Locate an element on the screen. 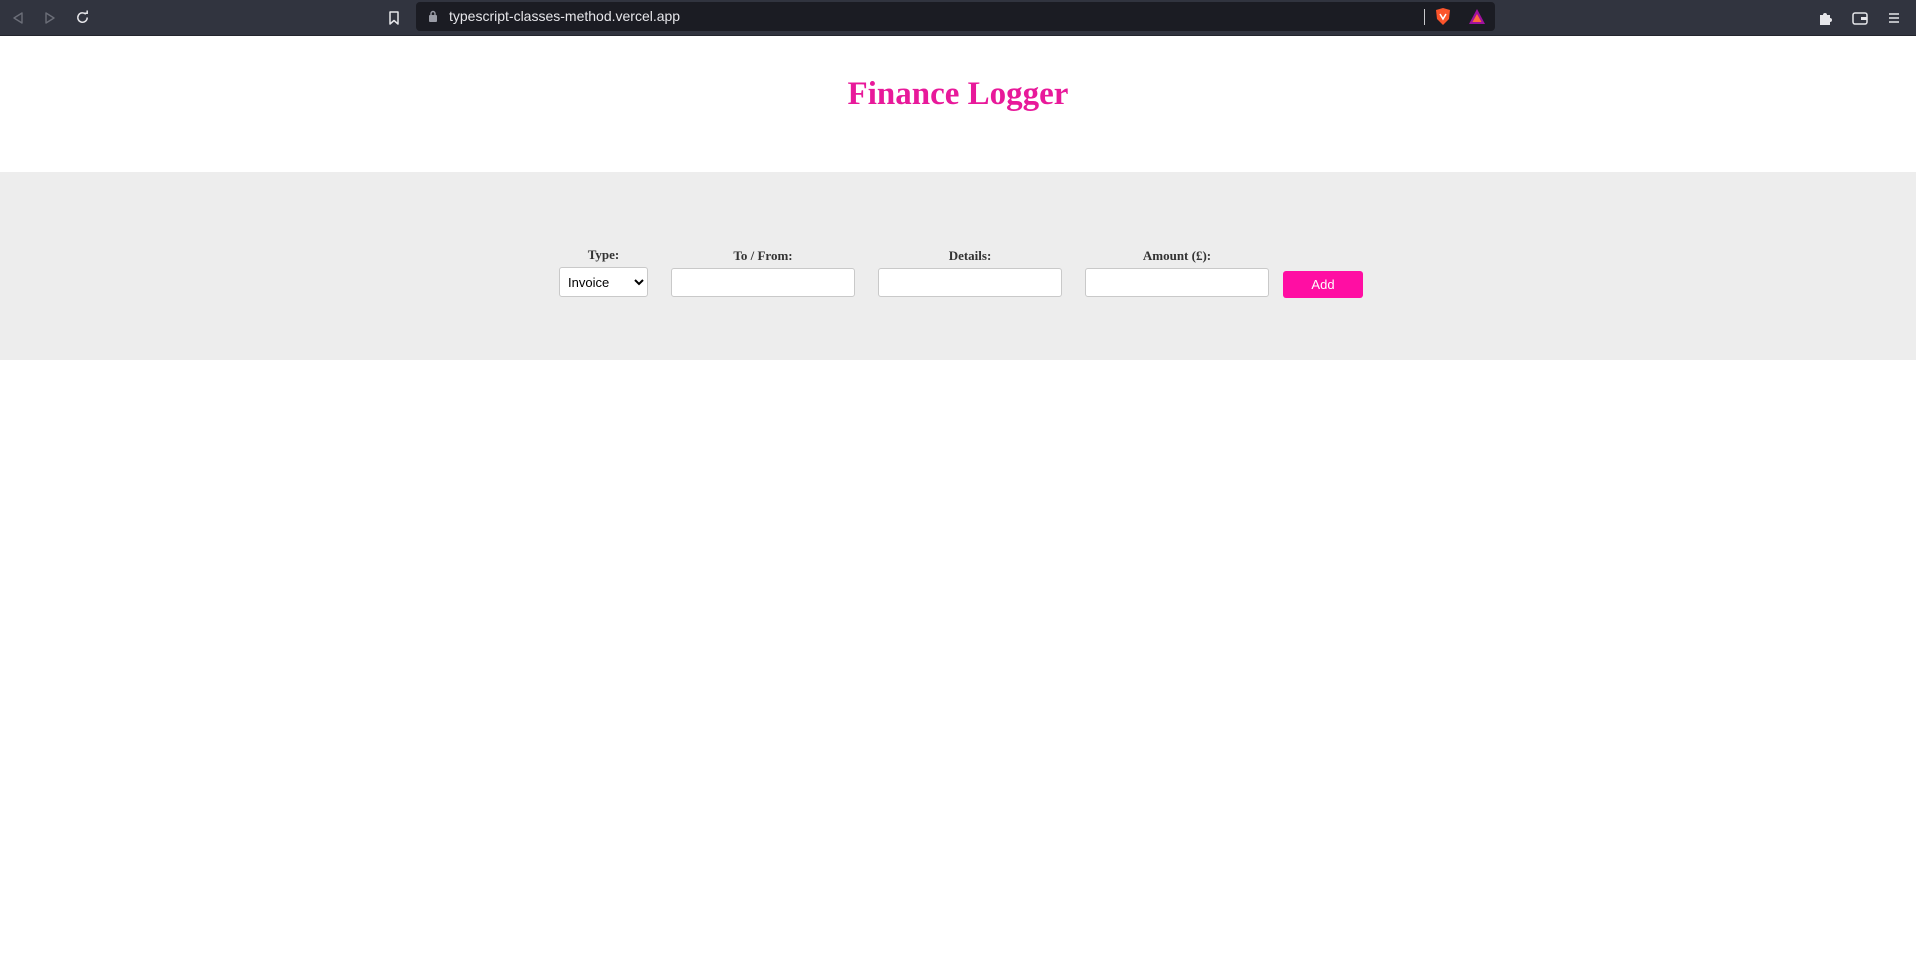  address-bar: typescript-classes-method.vercel.app is located at coordinates (955, 16).